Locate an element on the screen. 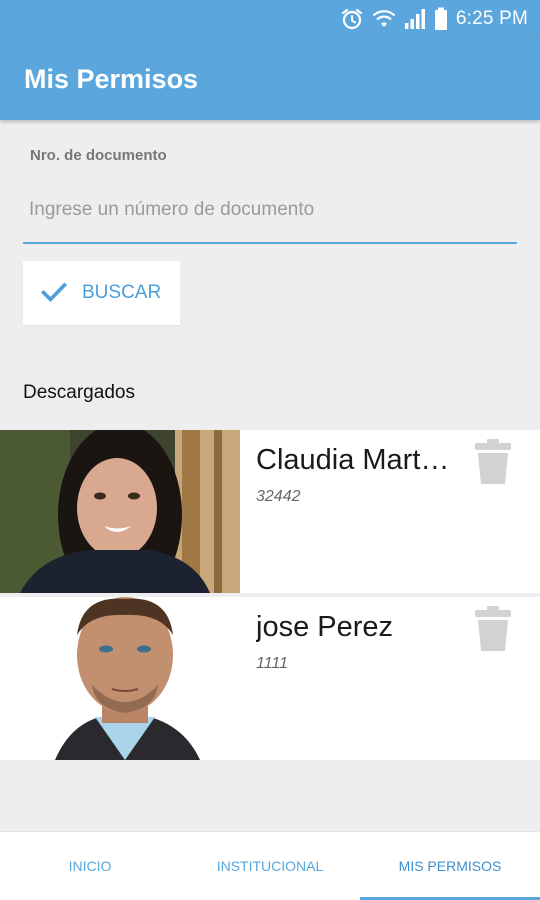 The height and width of the screenshot is (900, 540). check-icon is located at coordinates (54, 293).